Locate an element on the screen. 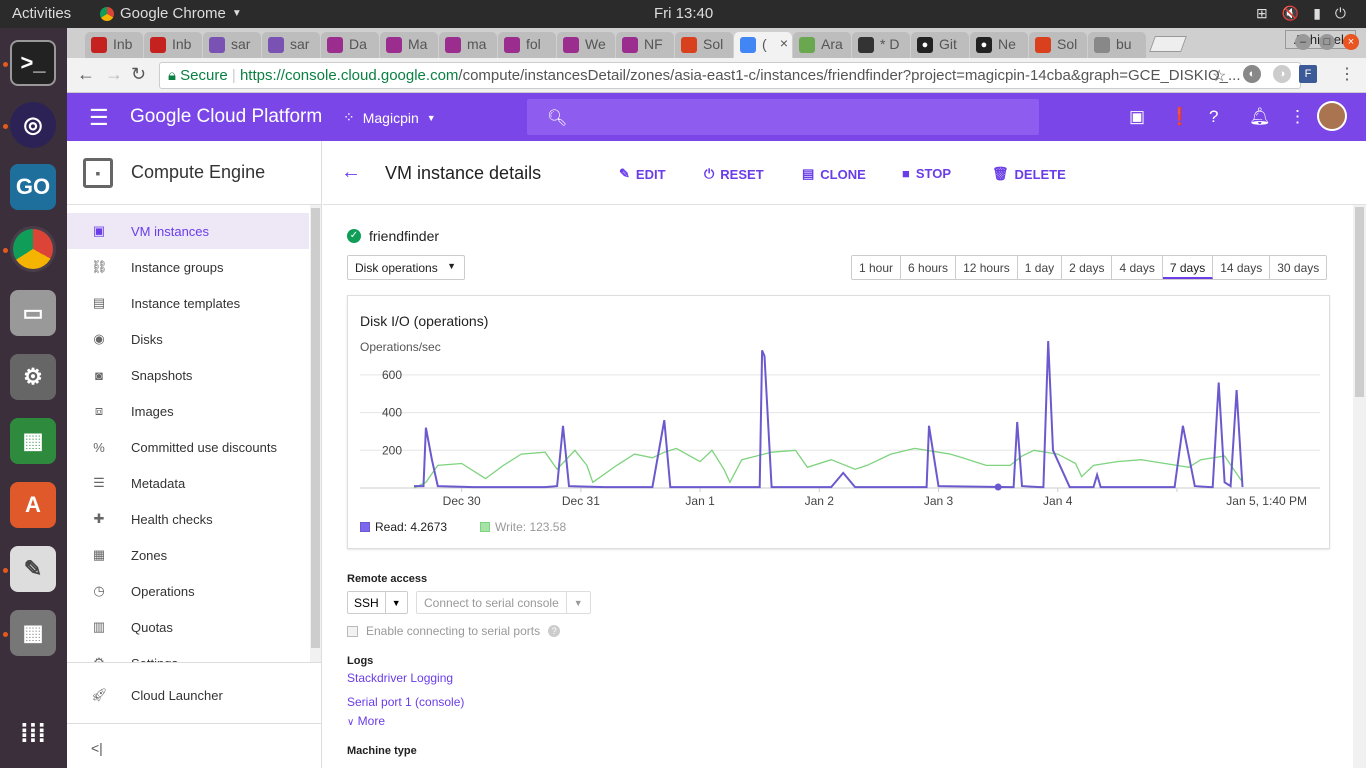  goland-icon: GO is located at coordinates (33, 187).